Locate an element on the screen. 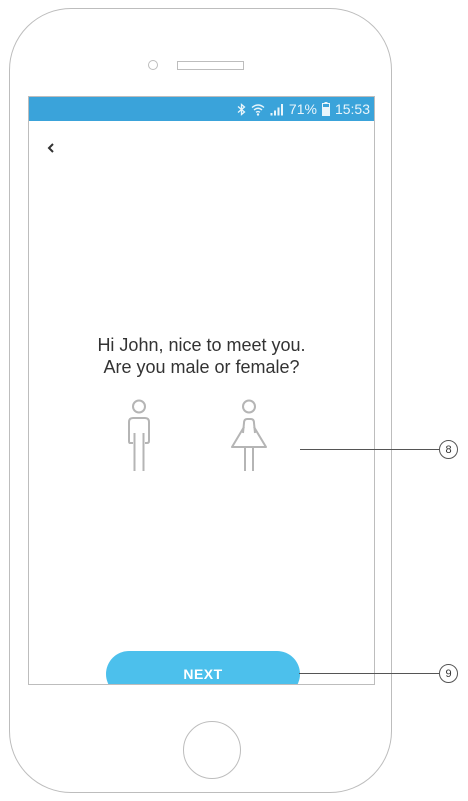  clock: 15:53 is located at coordinates (352, 109).